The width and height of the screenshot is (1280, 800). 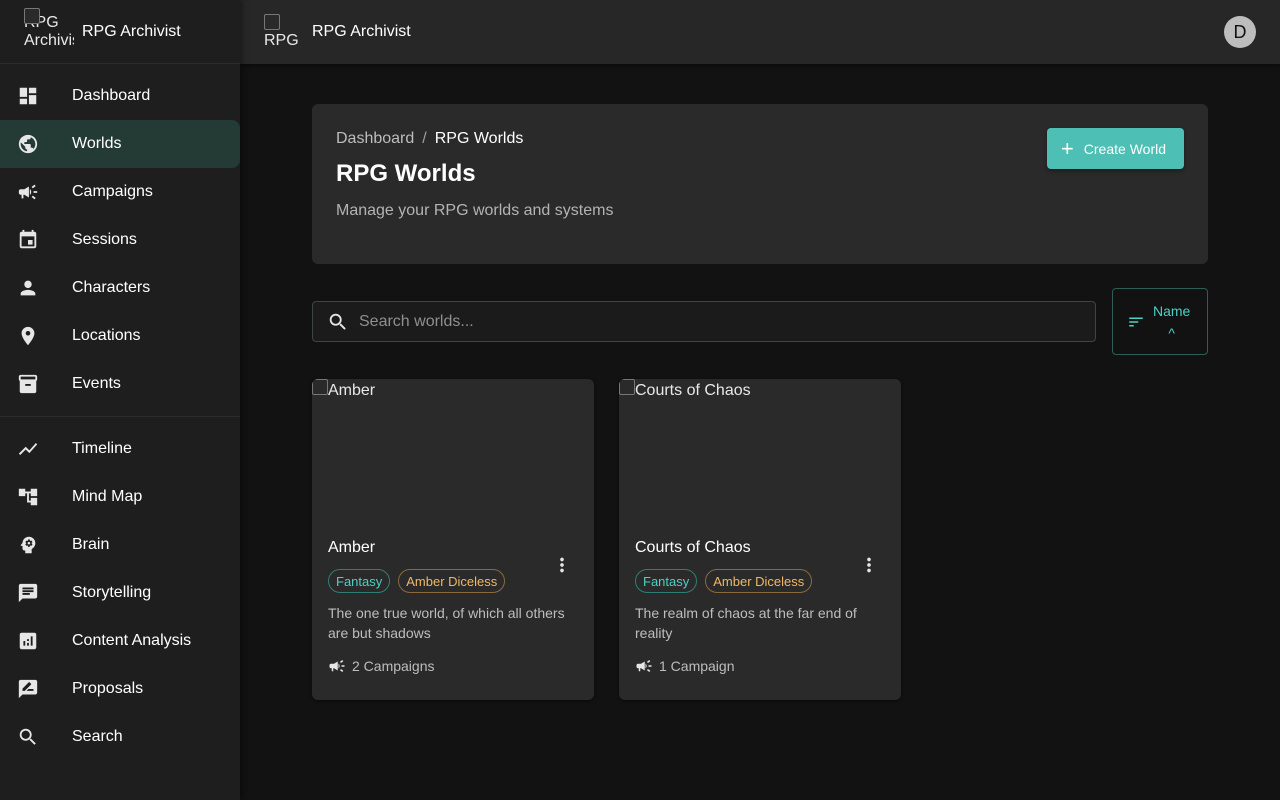 I want to click on sidebar-item-proposals: Proposals, so click(x=120, y=689).